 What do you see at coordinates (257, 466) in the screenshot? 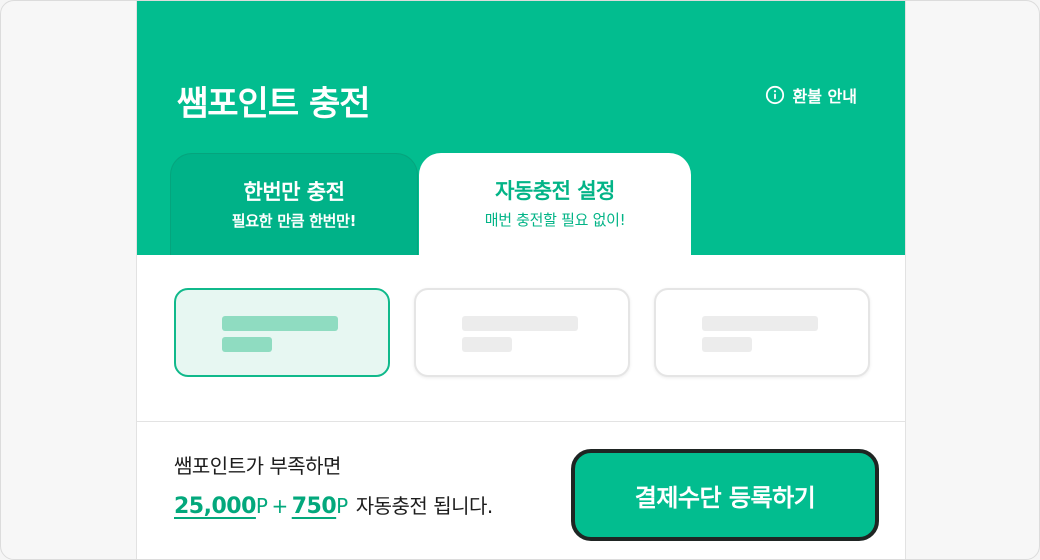
I see `description-line-1: 쌤포인트가 부족하면` at bounding box center [257, 466].